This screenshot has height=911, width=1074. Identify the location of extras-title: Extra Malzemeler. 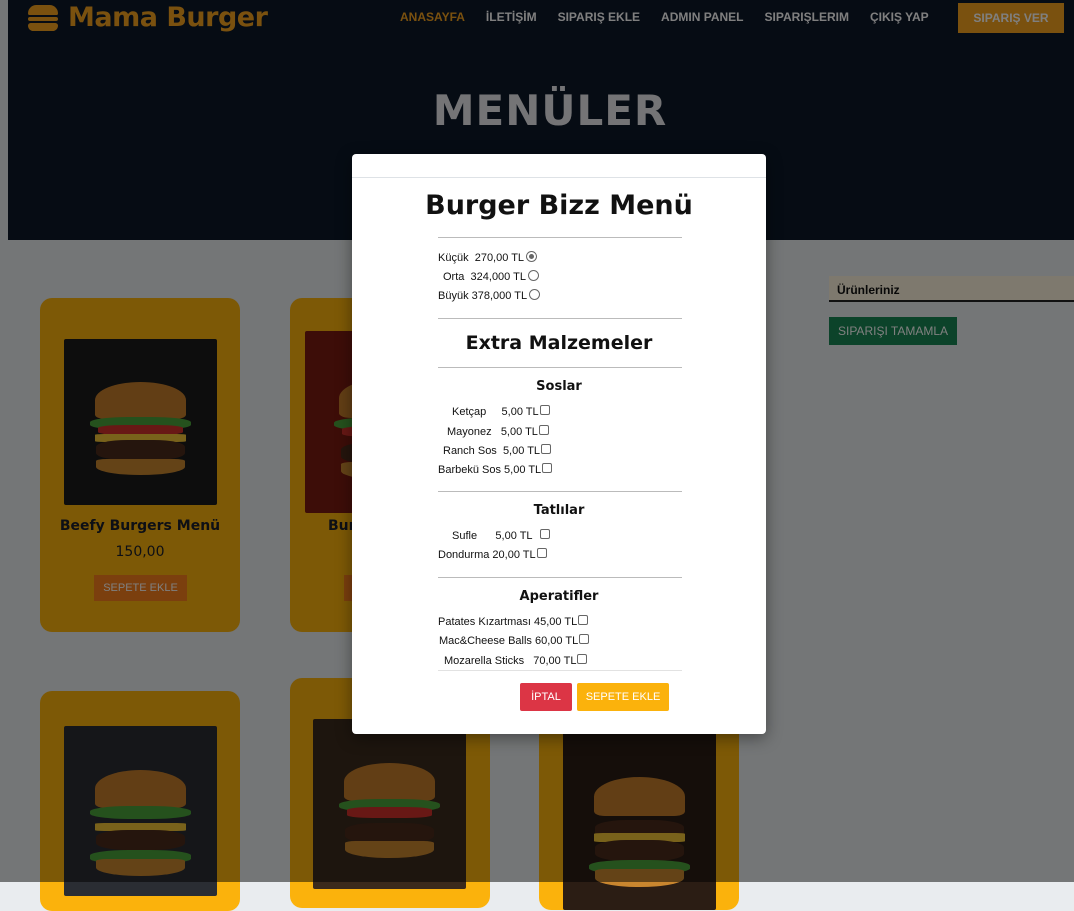
(559, 343).